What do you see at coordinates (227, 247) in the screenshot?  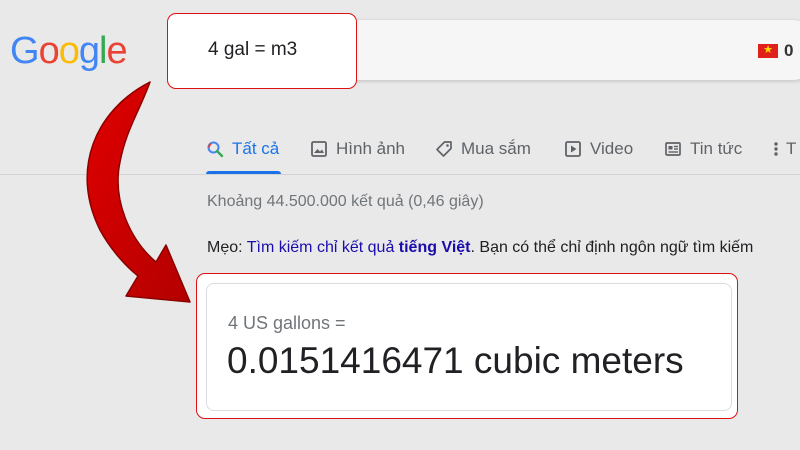 I see `tip-prefix: Mẹo:` at bounding box center [227, 247].